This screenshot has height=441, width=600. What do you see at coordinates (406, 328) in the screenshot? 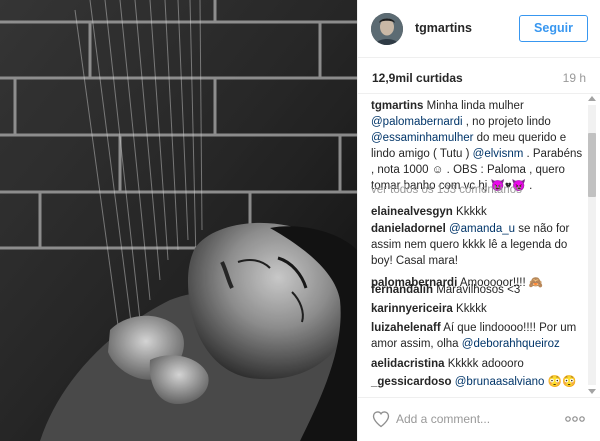
I see `comment-username: luizahelenaff` at bounding box center [406, 328].